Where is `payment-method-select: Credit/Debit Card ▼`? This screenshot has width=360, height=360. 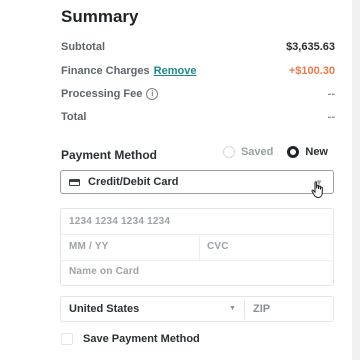 payment-method-select: Credit/Debit Card ▼ is located at coordinates (197, 182).